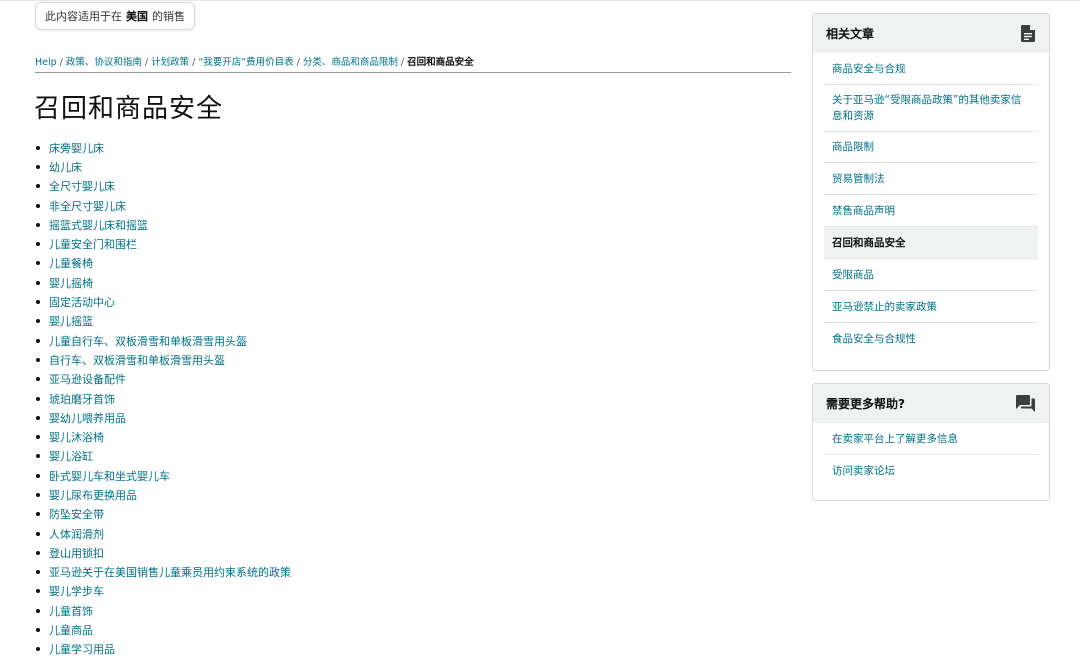 The image size is (1080, 663). Describe the element at coordinates (931, 69) in the screenshot. I see `related-article-item: 商品安全与合规` at that location.